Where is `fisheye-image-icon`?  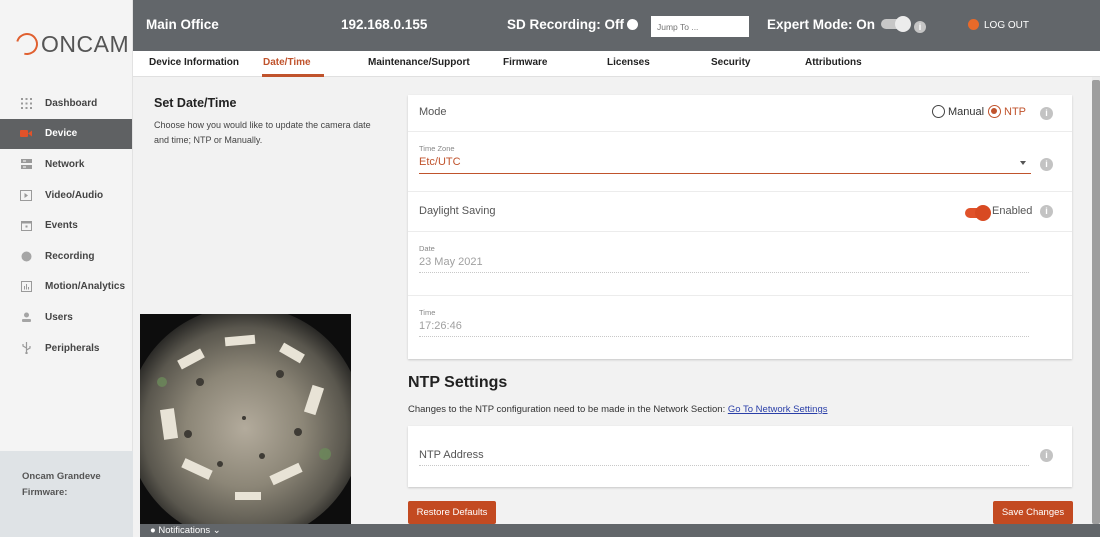
fisheye-image-icon is located at coordinates (245, 419).